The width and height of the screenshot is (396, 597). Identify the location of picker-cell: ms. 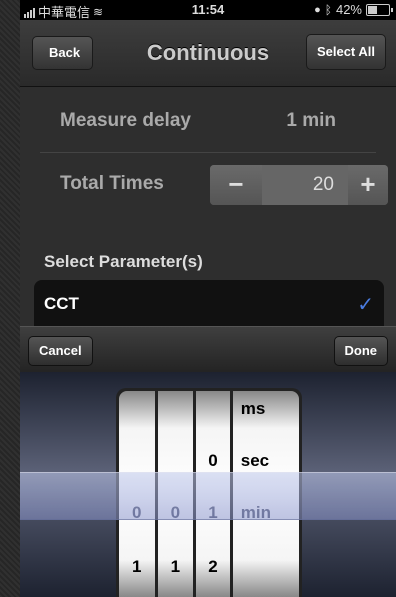
(253, 408).